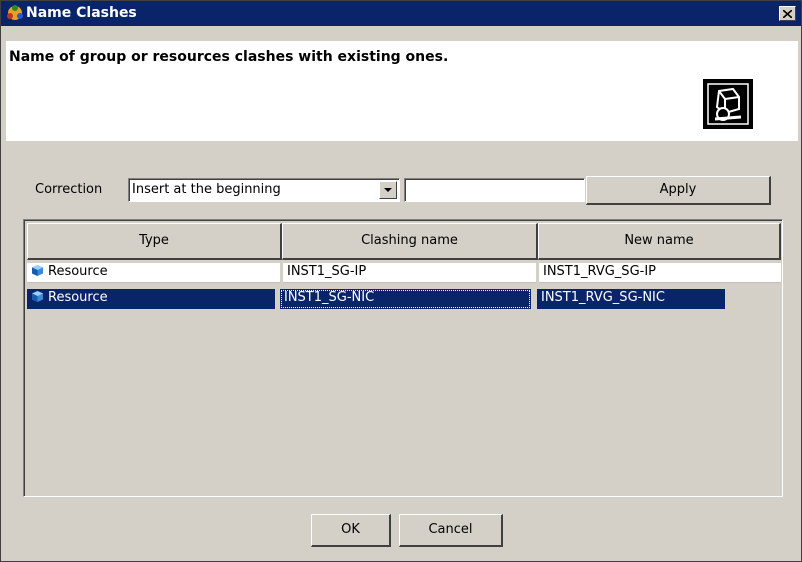 The height and width of the screenshot is (562, 802). Describe the element at coordinates (660, 273) in the screenshot. I see `new-name-cell: INST1_RVG_SG-IP` at that location.